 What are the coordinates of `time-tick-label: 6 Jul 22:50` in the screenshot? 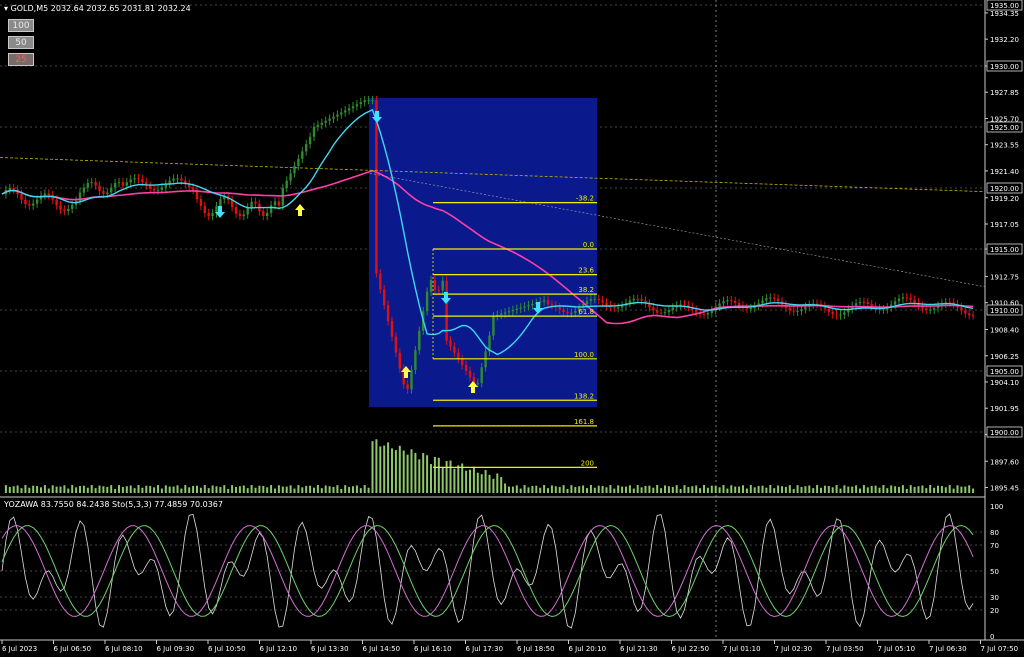 It's located at (691, 649).